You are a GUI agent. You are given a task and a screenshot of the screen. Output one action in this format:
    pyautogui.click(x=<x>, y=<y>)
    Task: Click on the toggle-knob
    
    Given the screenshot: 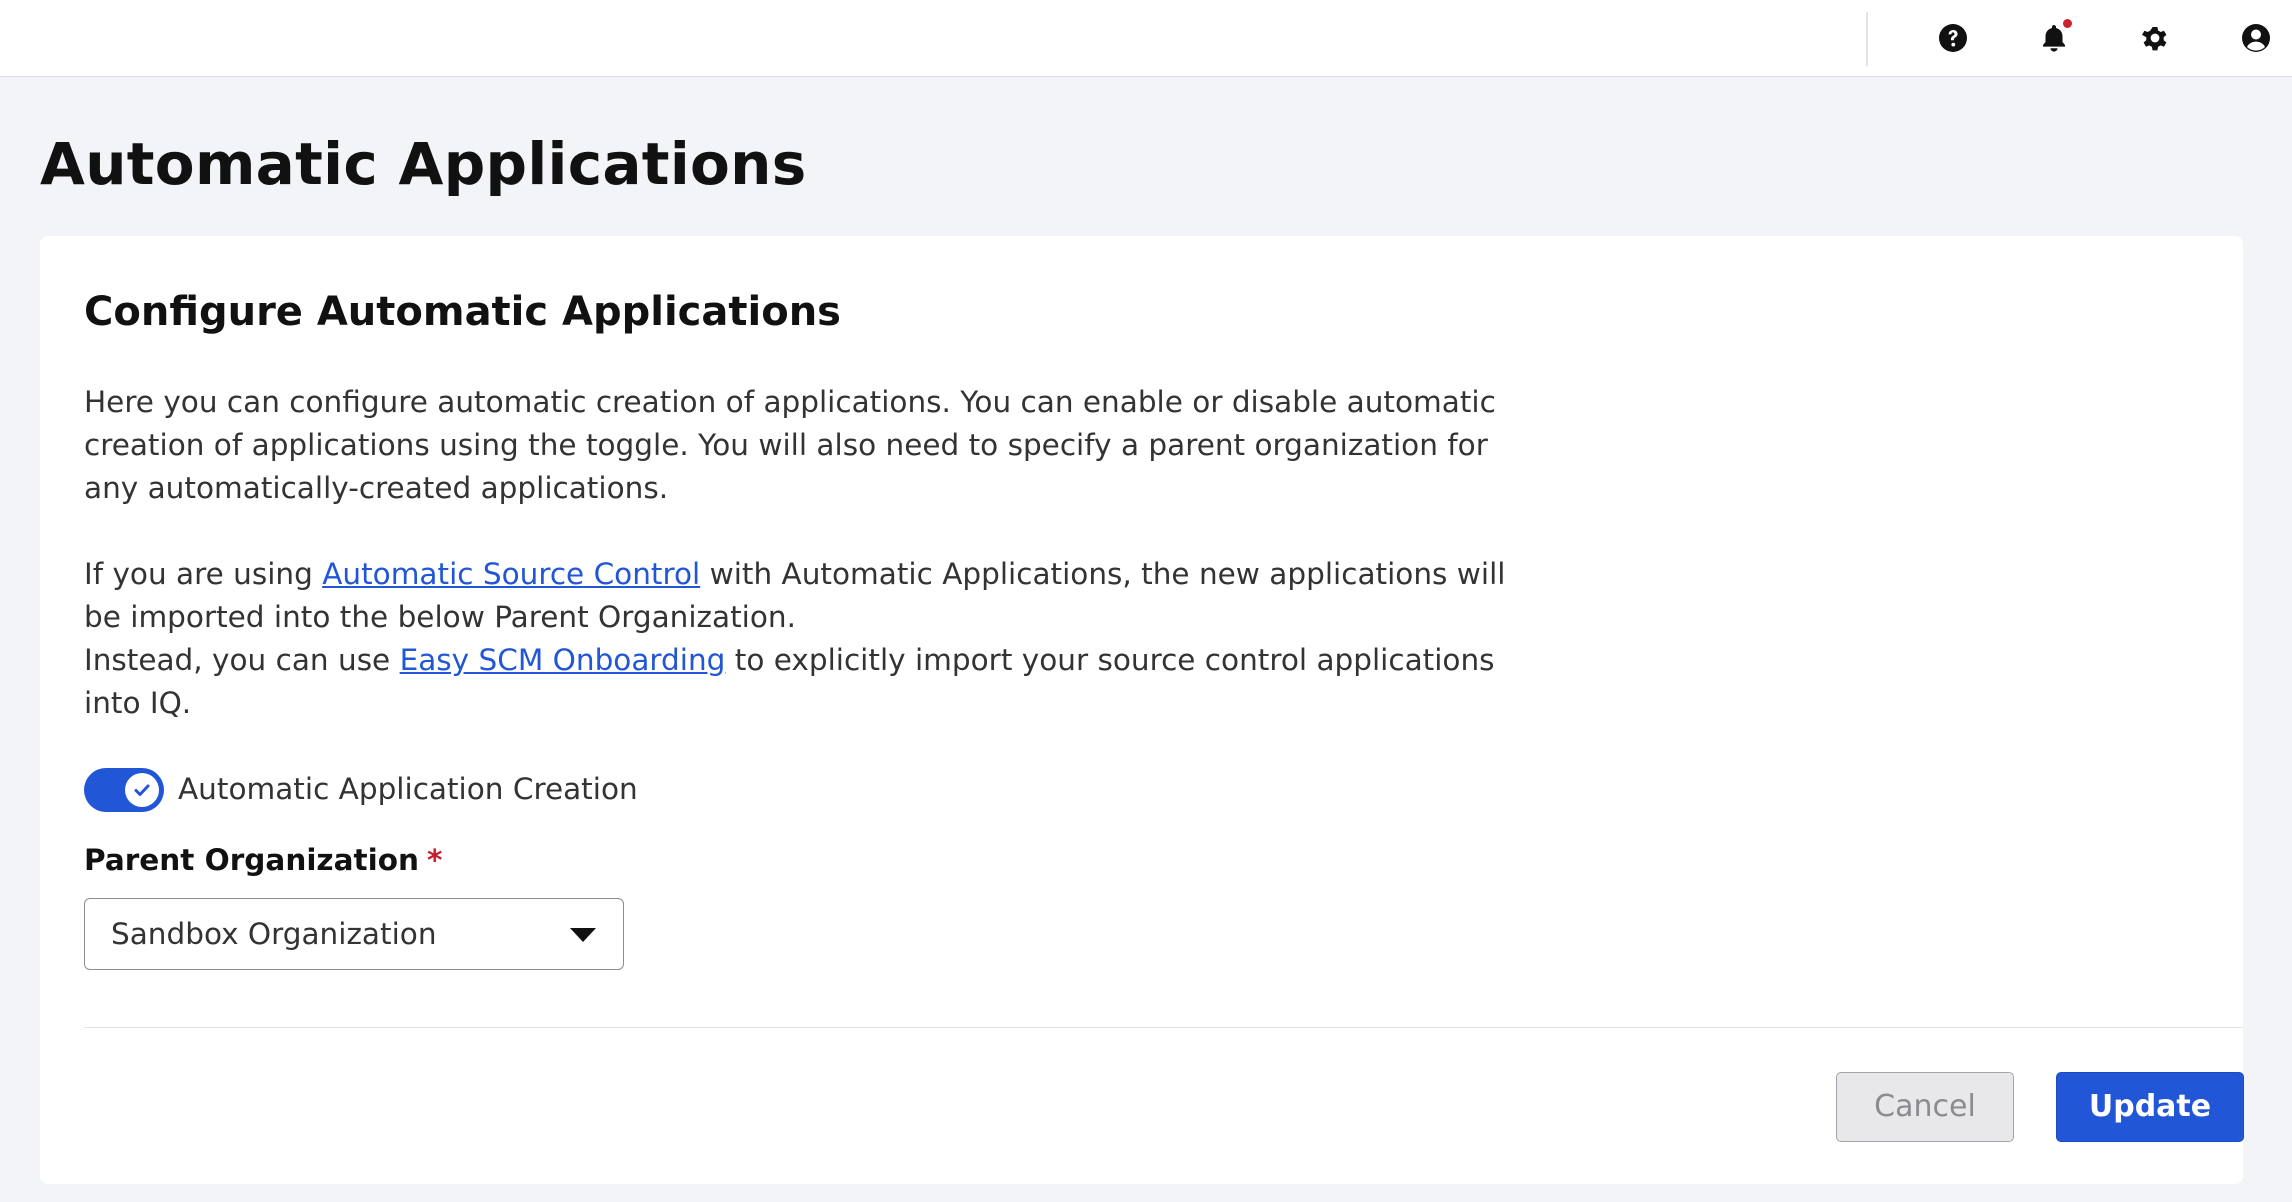 What is the action you would take?
    pyautogui.click(x=142, y=790)
    